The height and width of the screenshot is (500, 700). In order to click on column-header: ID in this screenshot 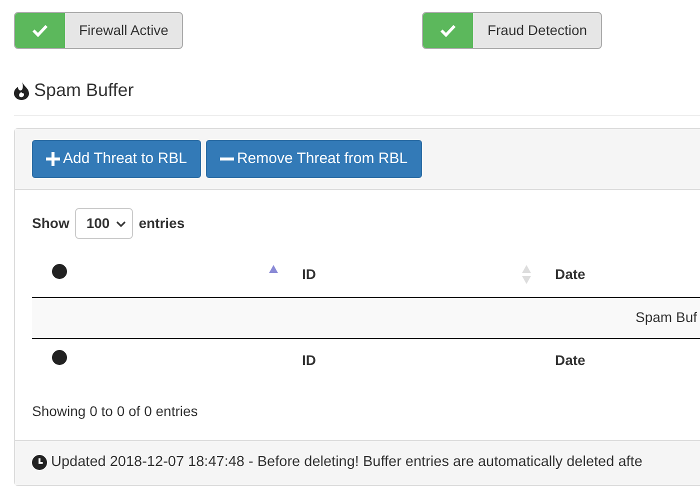, I will do `click(309, 274)`.